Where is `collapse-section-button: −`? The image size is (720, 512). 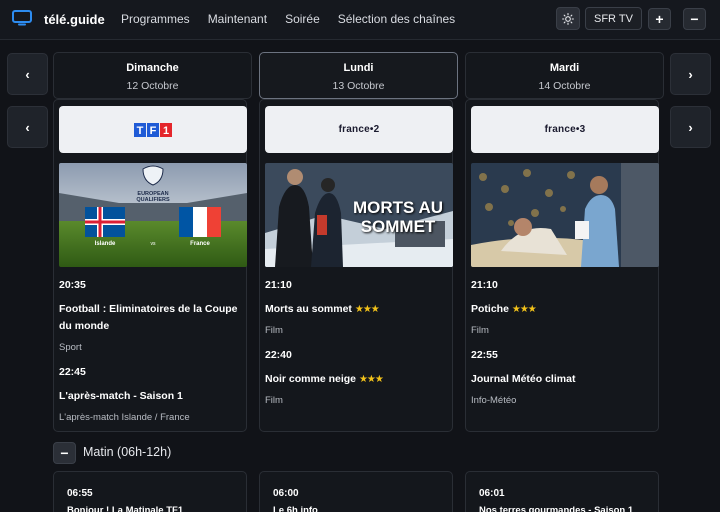
collapse-section-button: − is located at coordinates (64, 453).